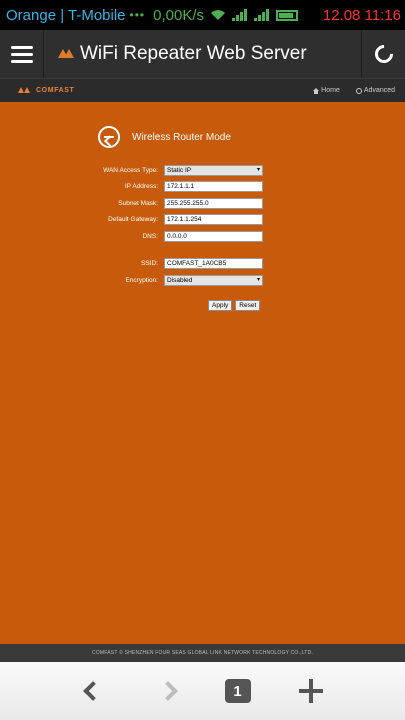 This screenshot has height=720, width=405. Describe the element at coordinates (213, 170) in the screenshot. I see `wan-access-type-select: Static IP` at that location.